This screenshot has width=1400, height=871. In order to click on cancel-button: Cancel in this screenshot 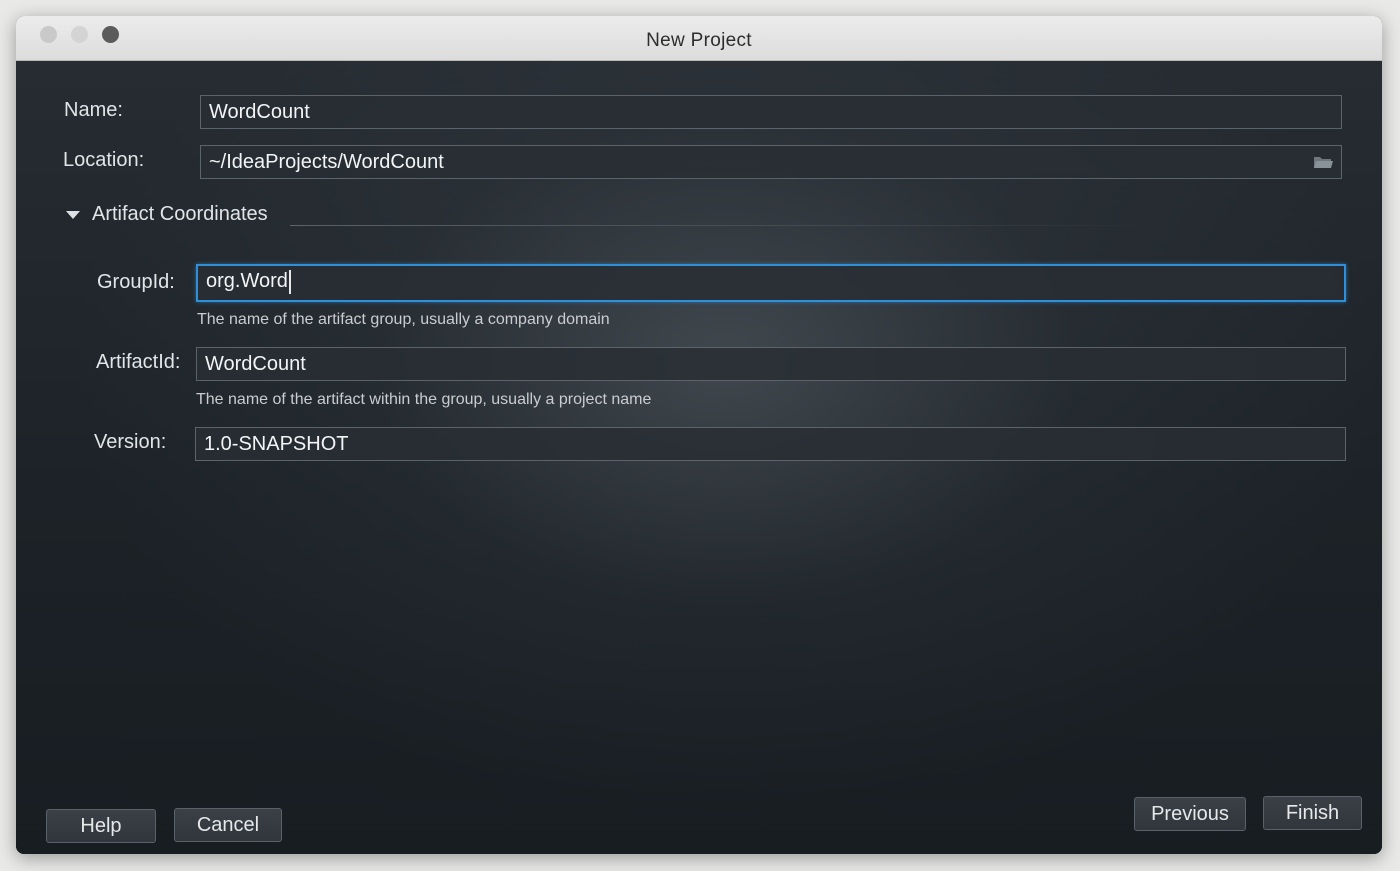, I will do `click(228, 825)`.